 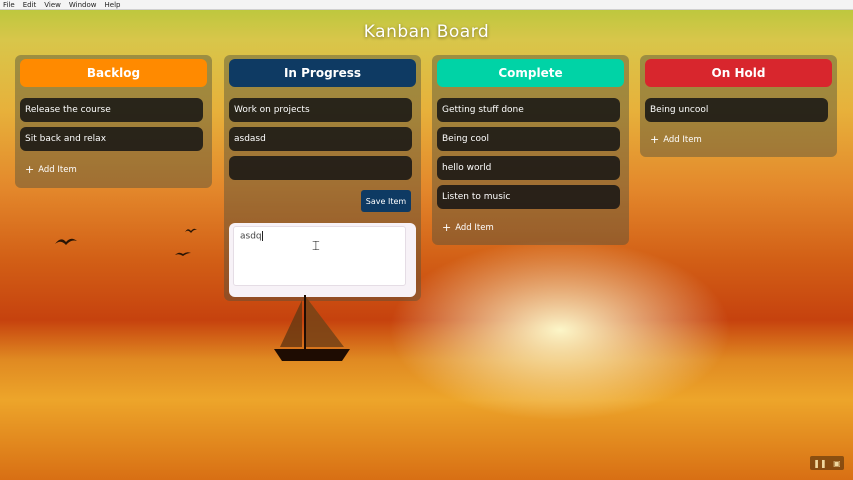 I want to click on save-item-button: Save Item, so click(x=386, y=201).